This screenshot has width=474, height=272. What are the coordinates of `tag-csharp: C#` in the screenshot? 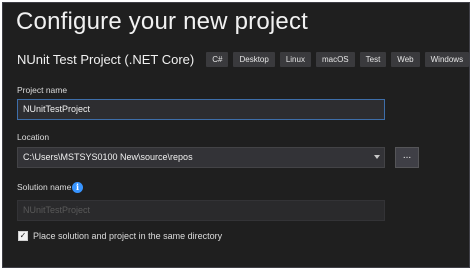 It's located at (217, 59).